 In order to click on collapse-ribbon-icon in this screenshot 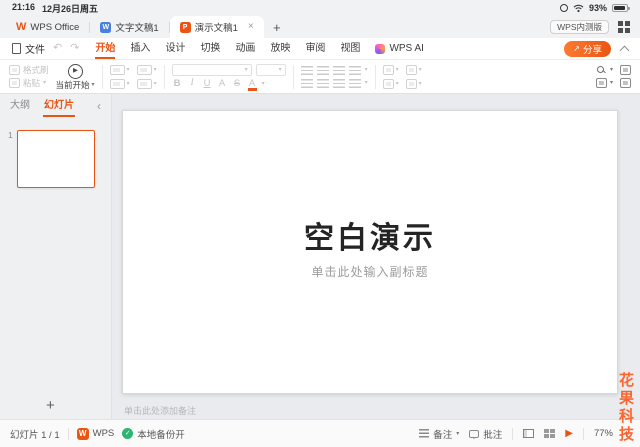, I will do `click(624, 50)`.